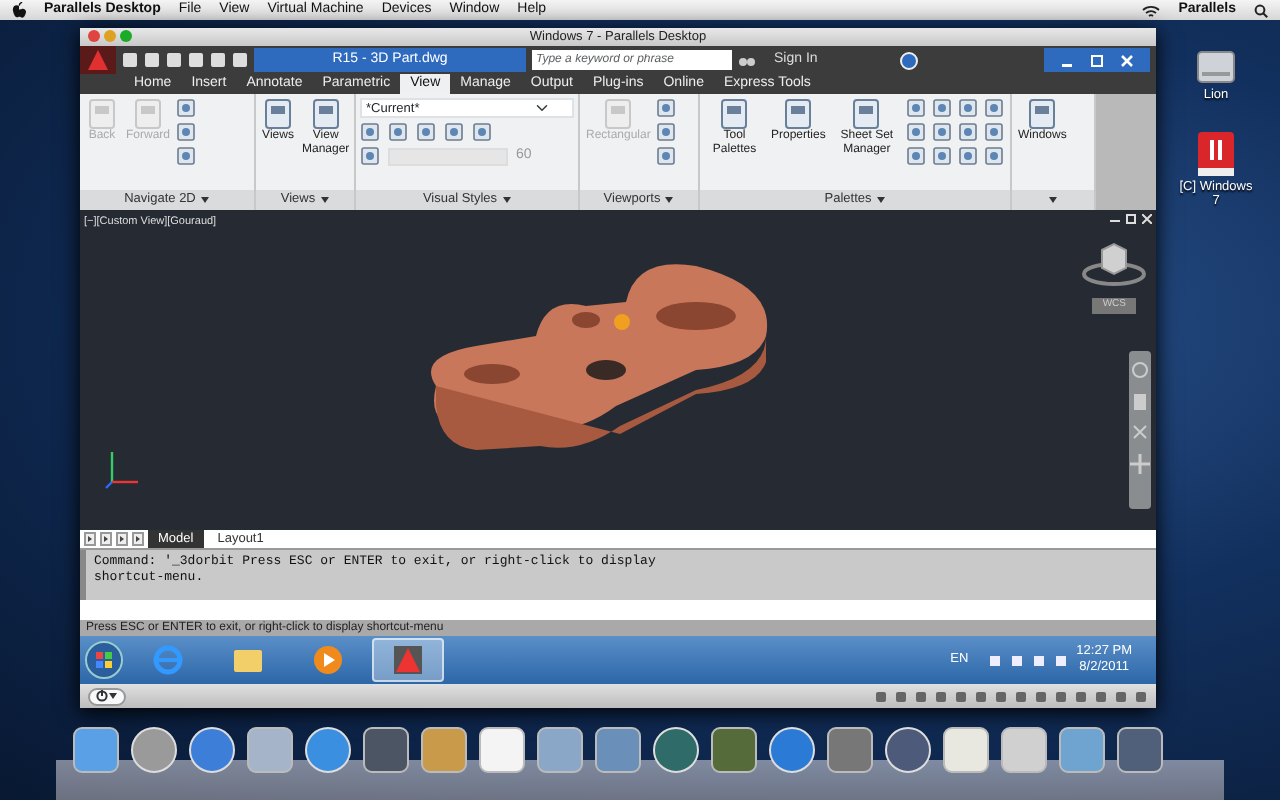 The width and height of the screenshot is (1280, 800). What do you see at coordinates (104, 660) in the screenshot?
I see `start-button-icon` at bounding box center [104, 660].